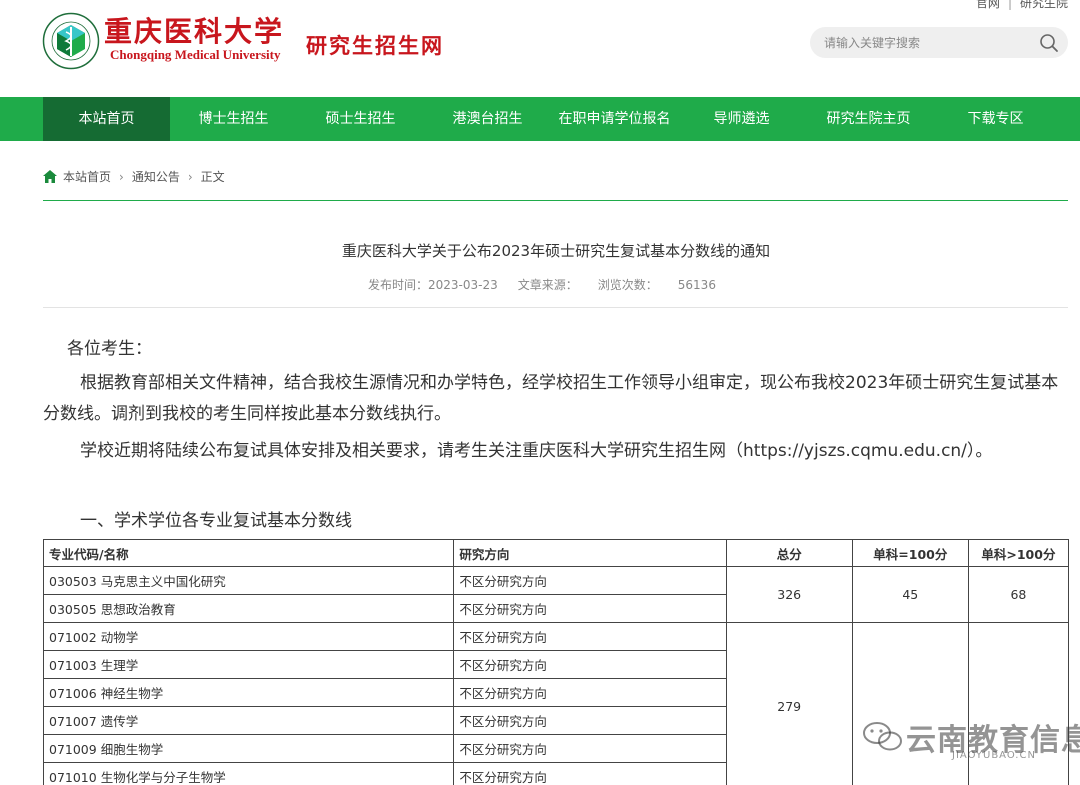 The image size is (1080, 785). I want to click on table-row: 030503 马克思主义中国化研究 不区分研究方向 326 45 68, so click(556, 594).